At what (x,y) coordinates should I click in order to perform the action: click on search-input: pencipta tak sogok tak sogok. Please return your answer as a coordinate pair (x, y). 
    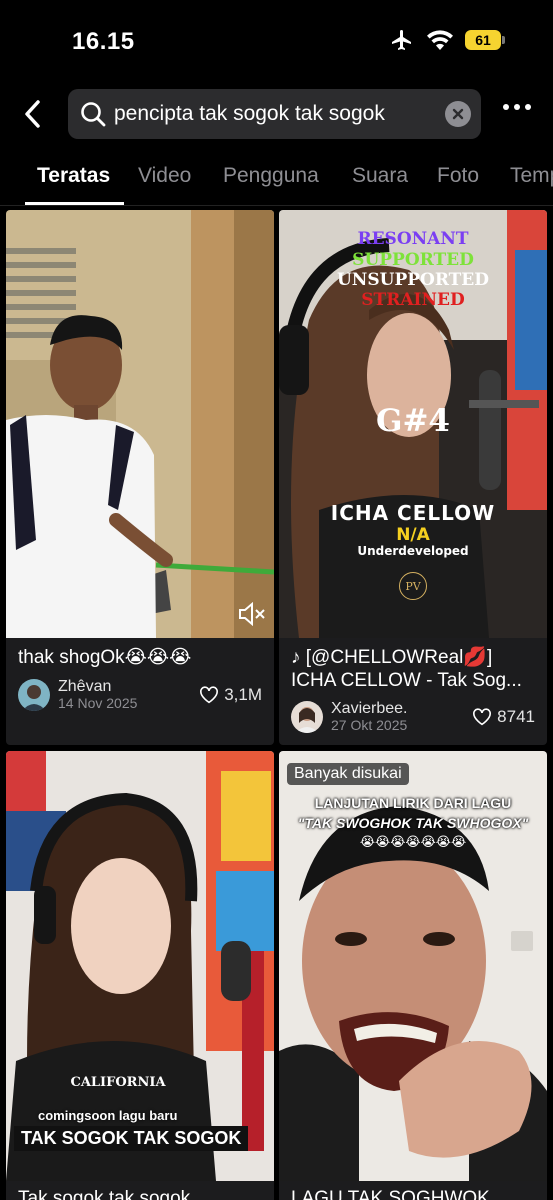
    Looking at the image, I should click on (274, 114).